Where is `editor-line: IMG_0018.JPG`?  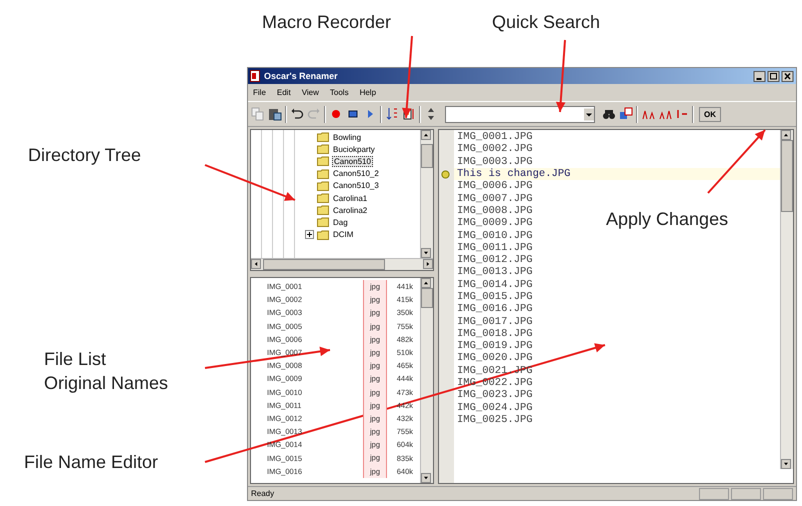
editor-line: IMG_0018.JPG is located at coordinates (495, 334).